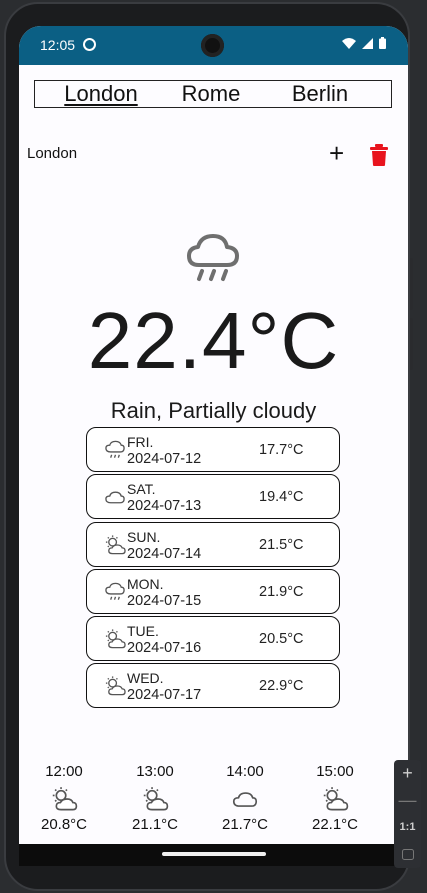 The height and width of the screenshot is (893, 427). Describe the element at coordinates (155, 771) in the screenshot. I see `hourly-time: 13:00` at that location.